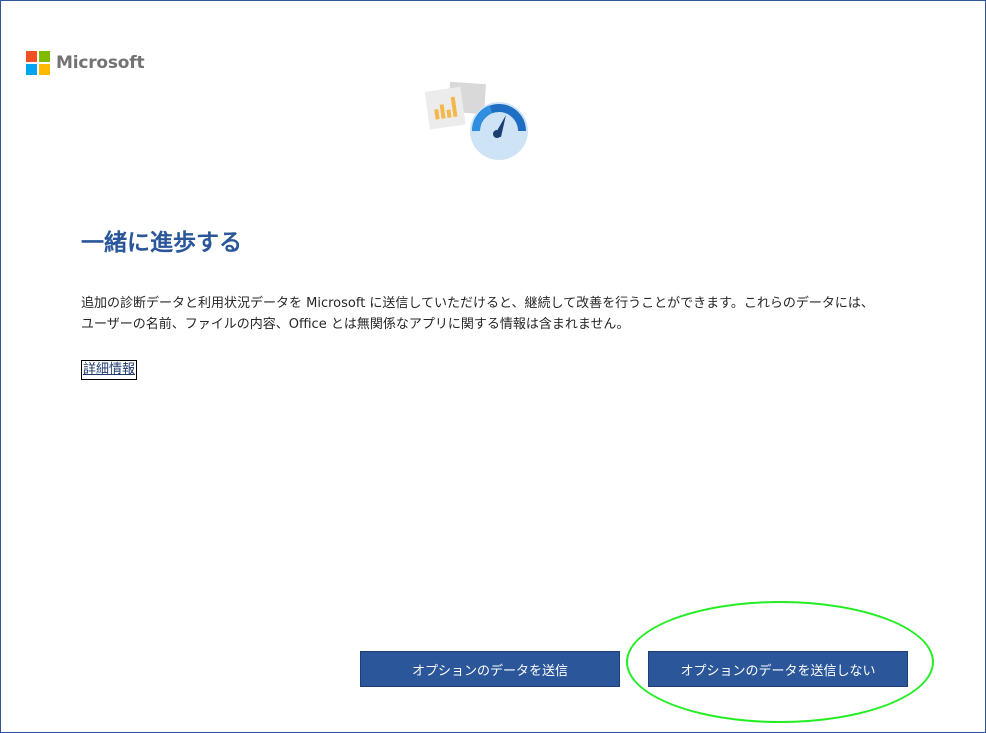 This screenshot has width=986, height=733. Describe the element at coordinates (38, 63) in the screenshot. I see `microsoft-logo-icon` at that location.